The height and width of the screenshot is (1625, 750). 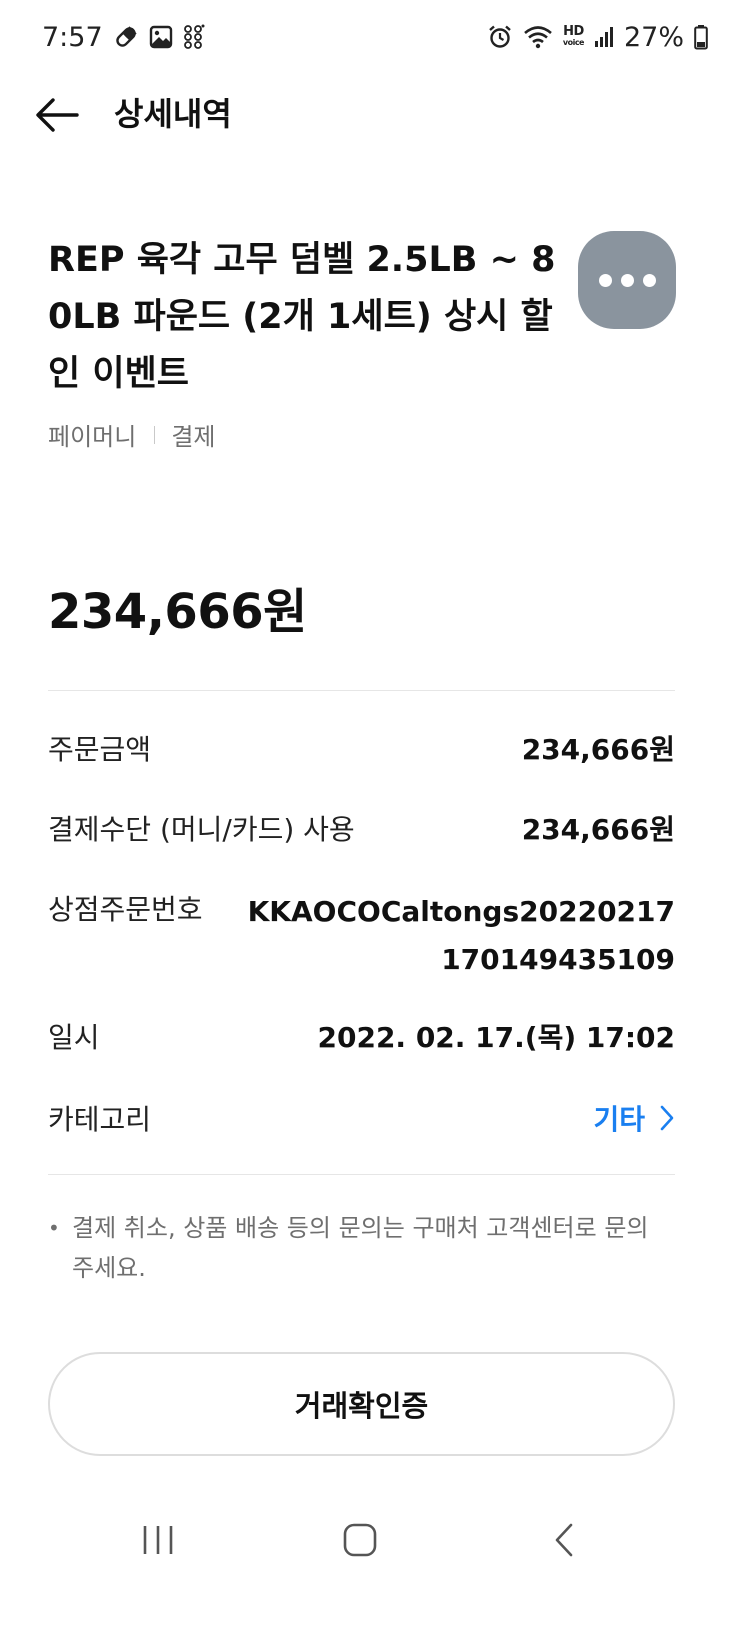 What do you see at coordinates (461, 935) in the screenshot?
I see `order-number-value: KKAOCOCaltongs20220217170149435109` at bounding box center [461, 935].